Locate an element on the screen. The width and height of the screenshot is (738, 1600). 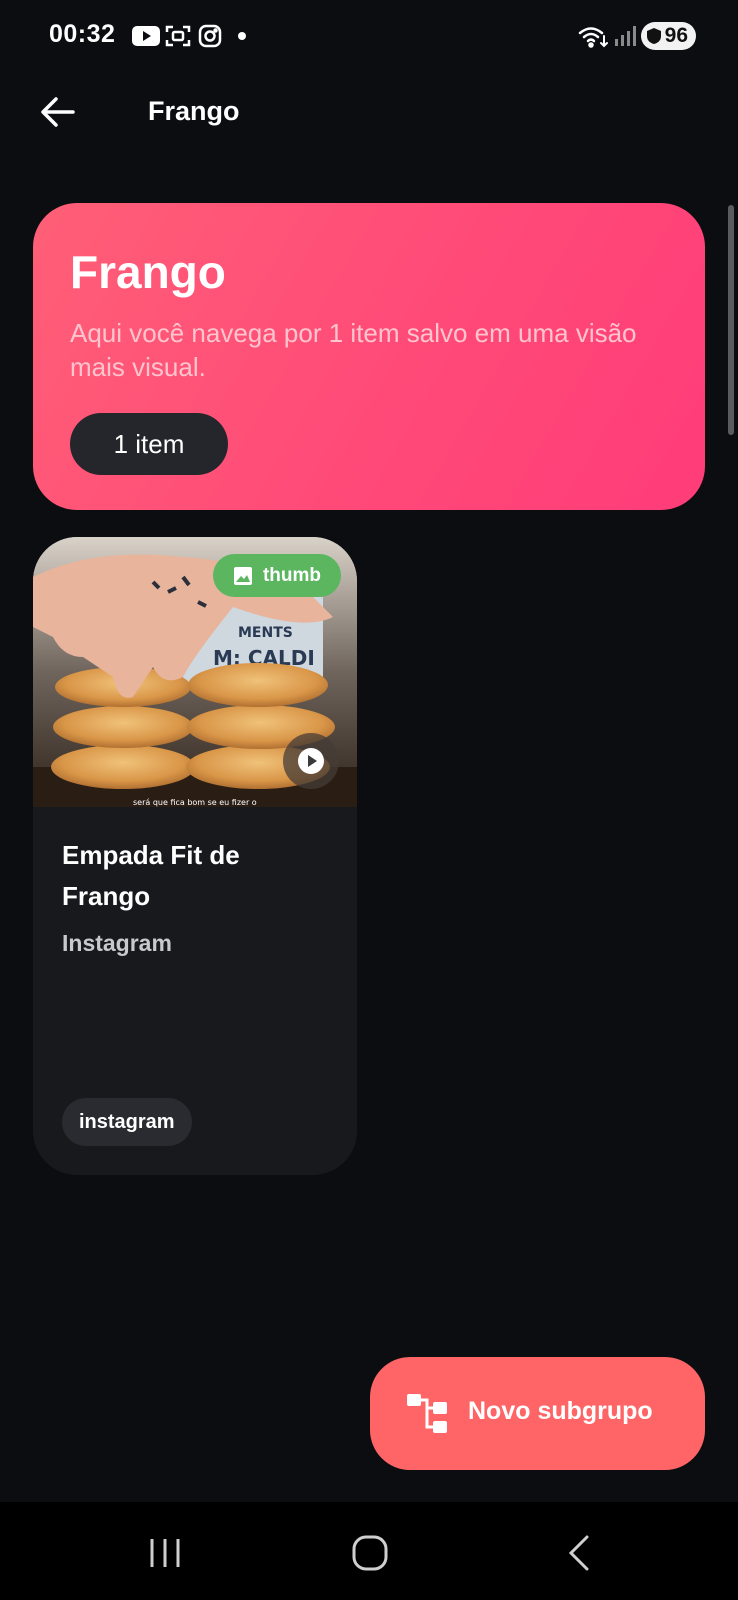
shield-icon is located at coordinates (654, 36).